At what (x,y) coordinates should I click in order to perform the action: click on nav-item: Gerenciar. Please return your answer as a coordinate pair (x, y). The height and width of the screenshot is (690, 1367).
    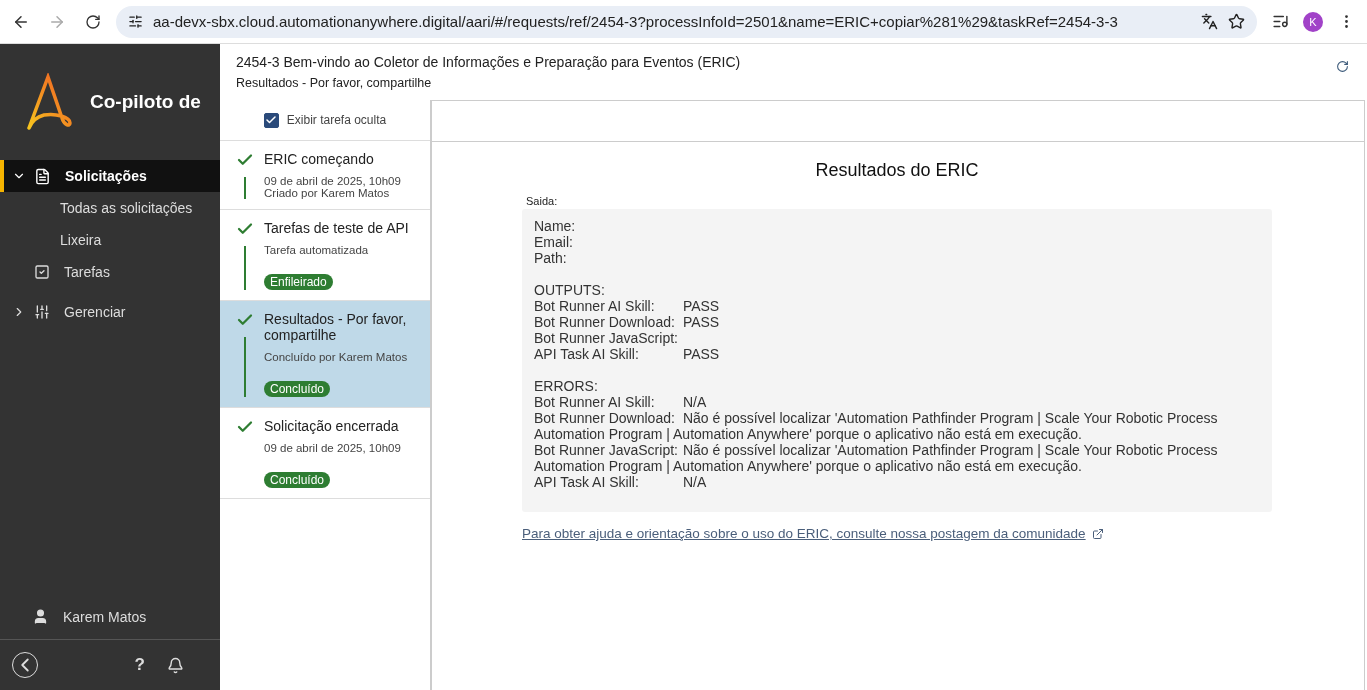
    Looking at the image, I should click on (110, 312).